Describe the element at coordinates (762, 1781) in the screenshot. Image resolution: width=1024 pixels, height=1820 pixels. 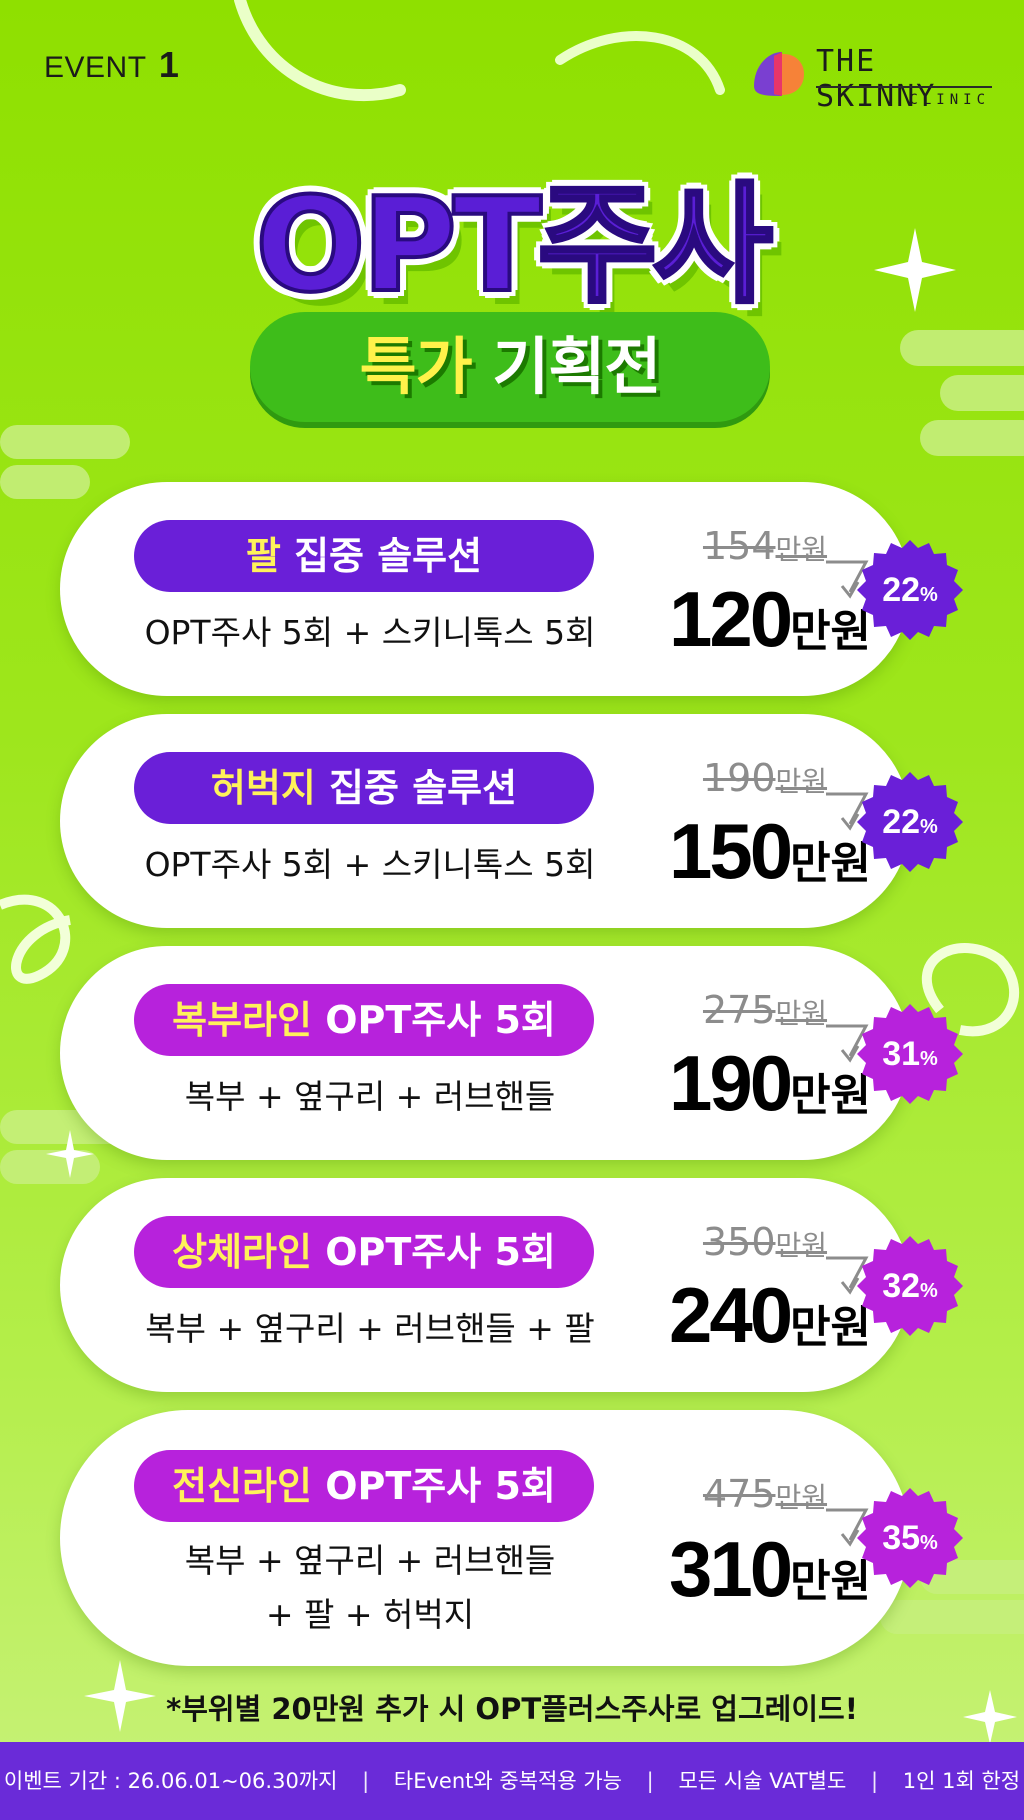
I see `footer-vat: 모든 시술 VAT별도` at that location.